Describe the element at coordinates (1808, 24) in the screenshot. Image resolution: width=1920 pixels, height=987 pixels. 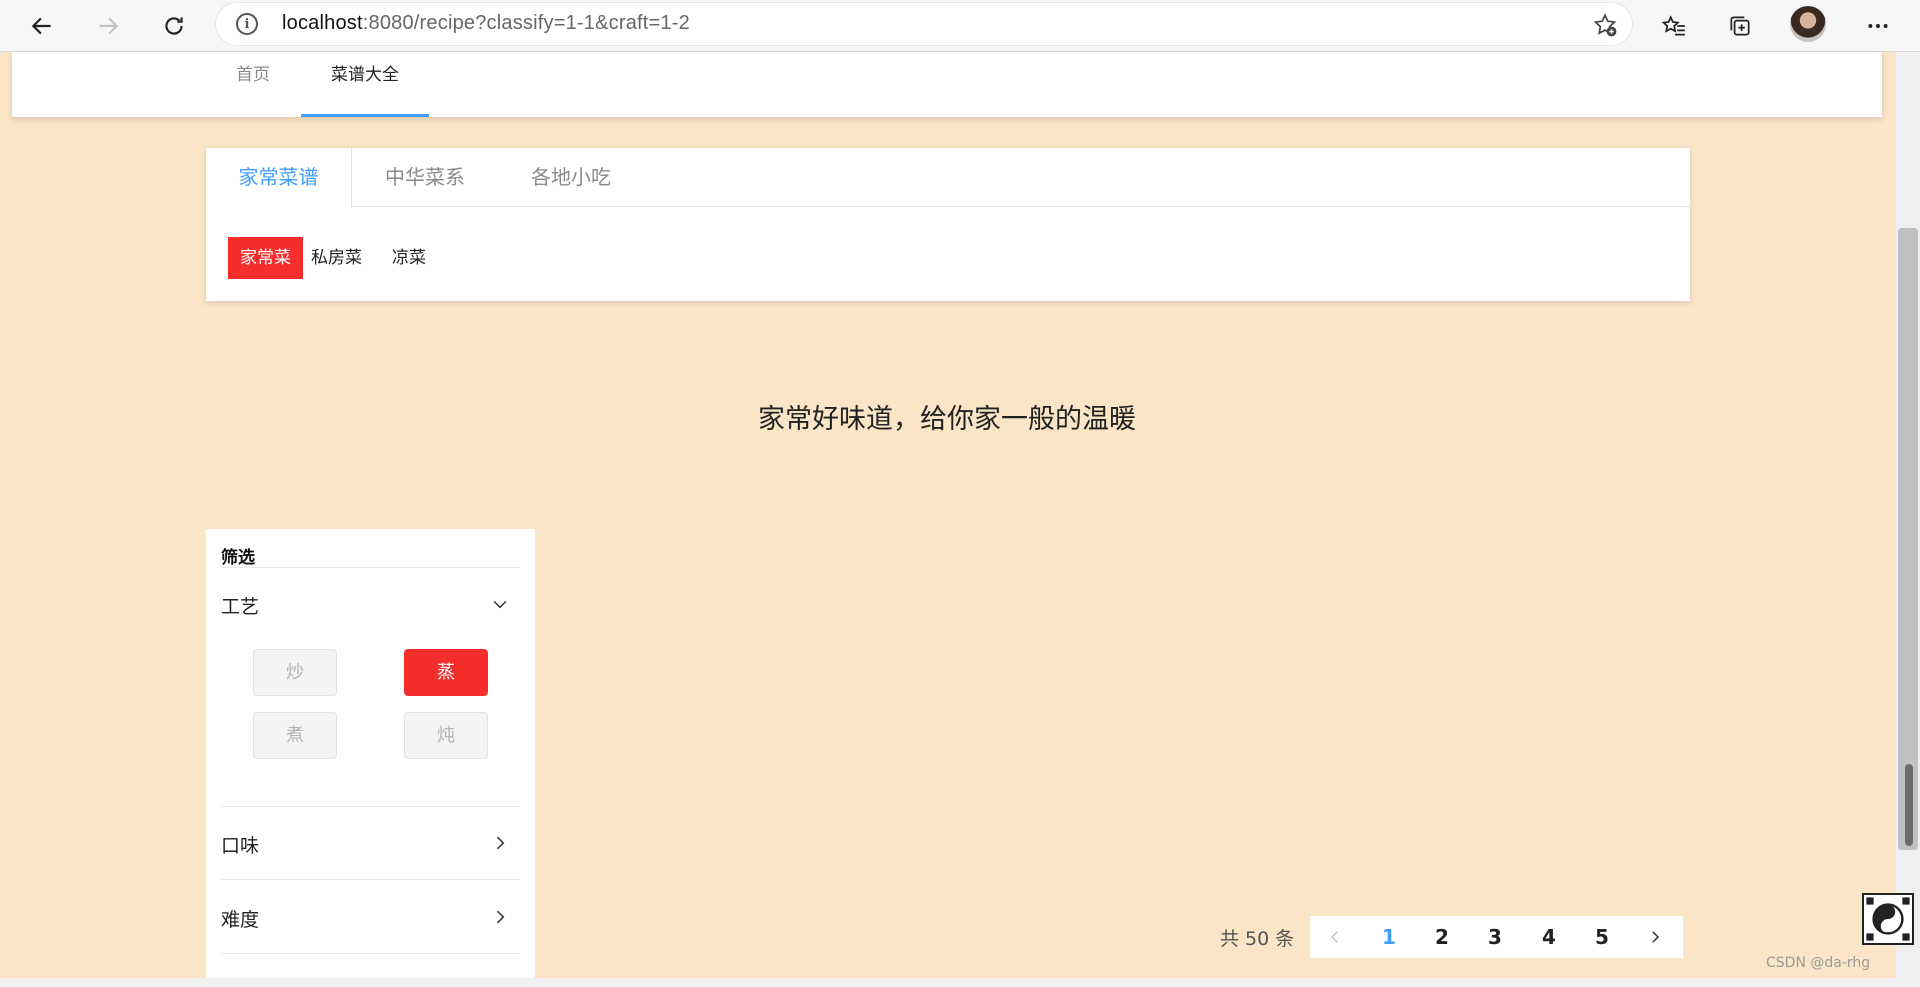
I see `avatar` at that location.